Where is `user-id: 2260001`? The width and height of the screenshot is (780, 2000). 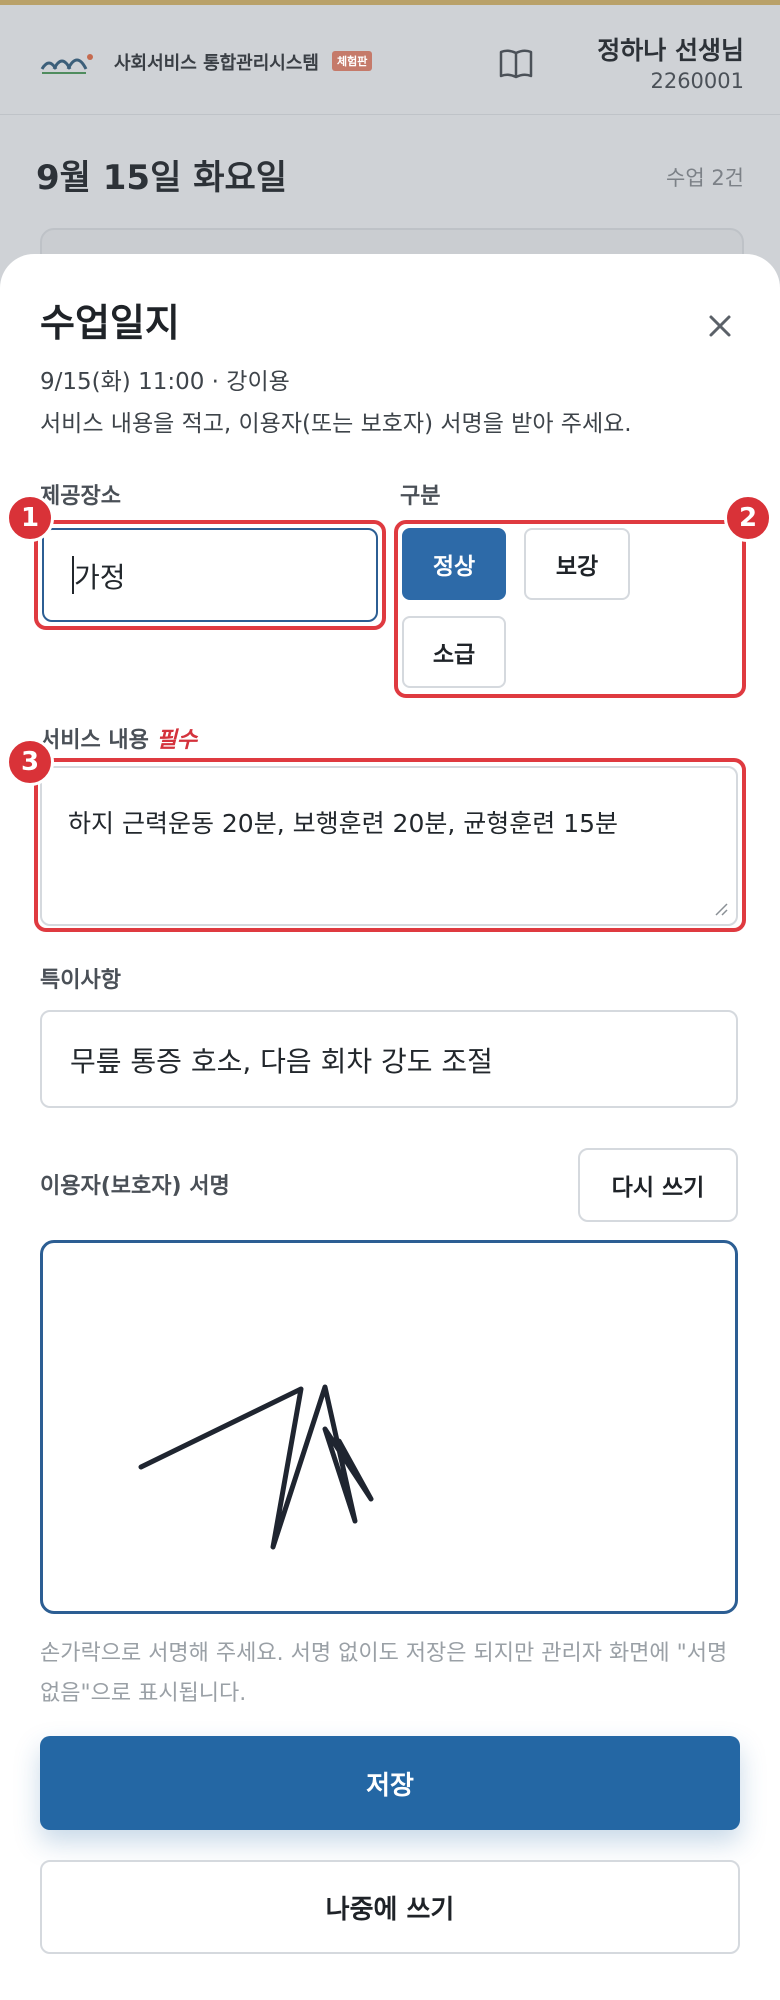 user-id: 2260001 is located at coordinates (697, 81).